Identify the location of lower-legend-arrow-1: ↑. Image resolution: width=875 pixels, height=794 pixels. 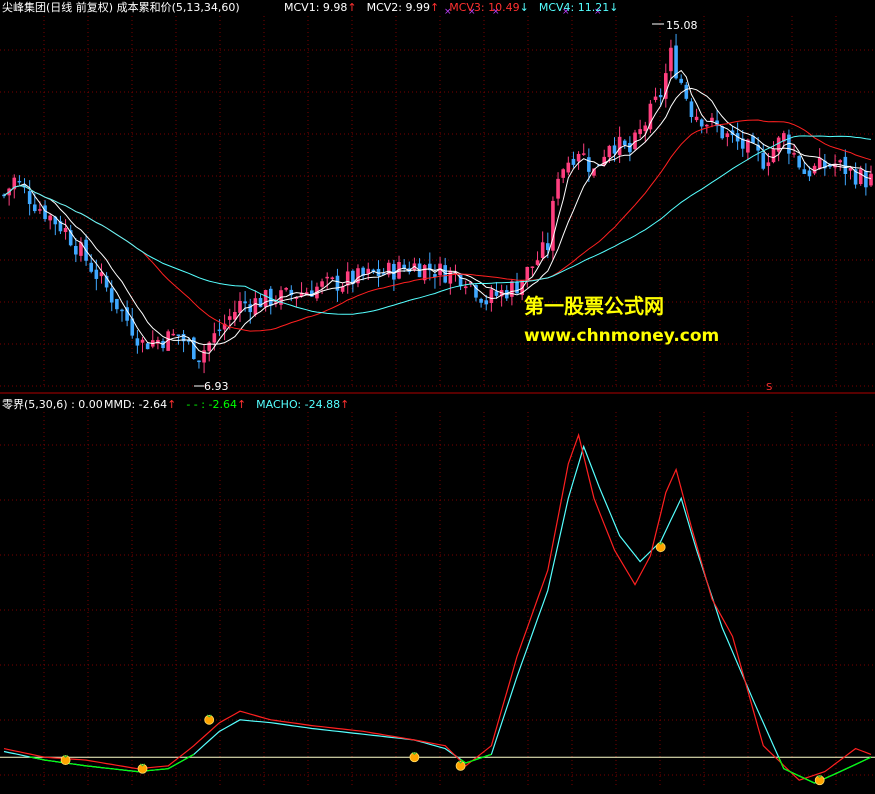
(241, 404).